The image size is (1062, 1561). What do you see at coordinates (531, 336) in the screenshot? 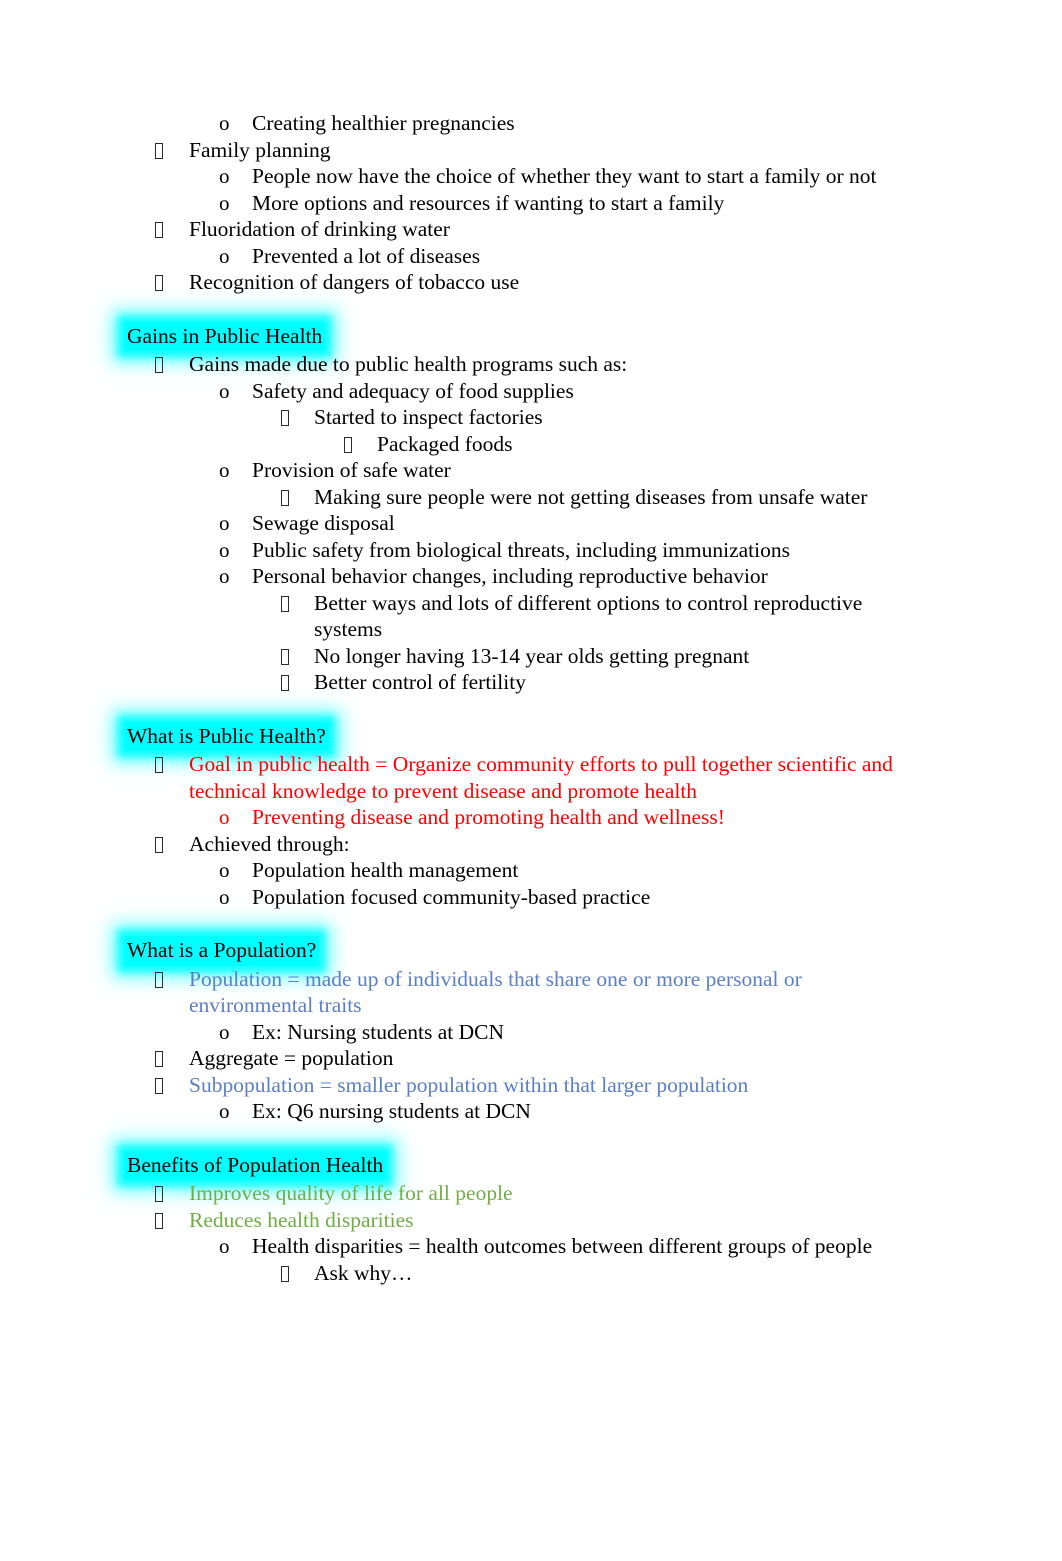
I see `section-heading: Gains in Public Health` at bounding box center [531, 336].